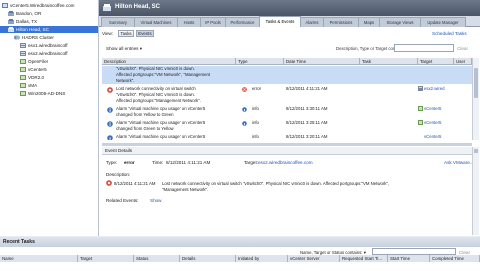 This screenshot has height=271, width=480. Describe the element at coordinates (106, 258) in the screenshot. I see `tasks-col-target: Target` at that location.